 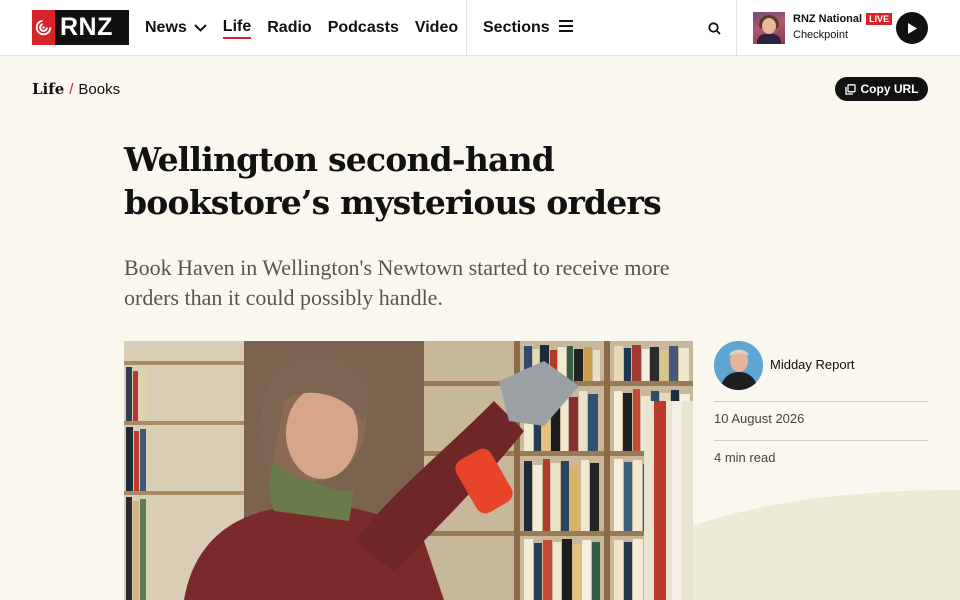 What do you see at coordinates (76, 89) in the screenshot?
I see `breadcrumb: Life / Books` at bounding box center [76, 89].